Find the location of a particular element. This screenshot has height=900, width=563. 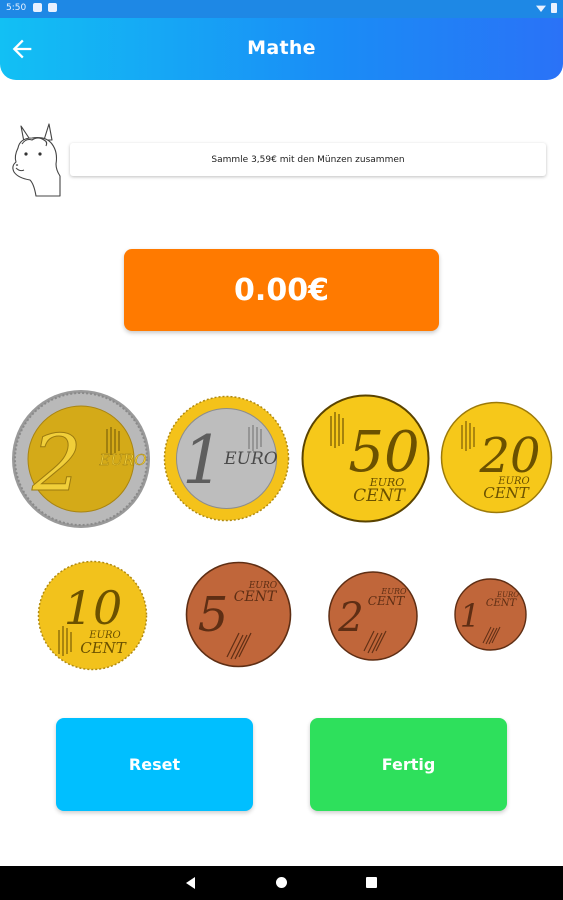

coin-value: 10 is located at coordinates (93, 608).